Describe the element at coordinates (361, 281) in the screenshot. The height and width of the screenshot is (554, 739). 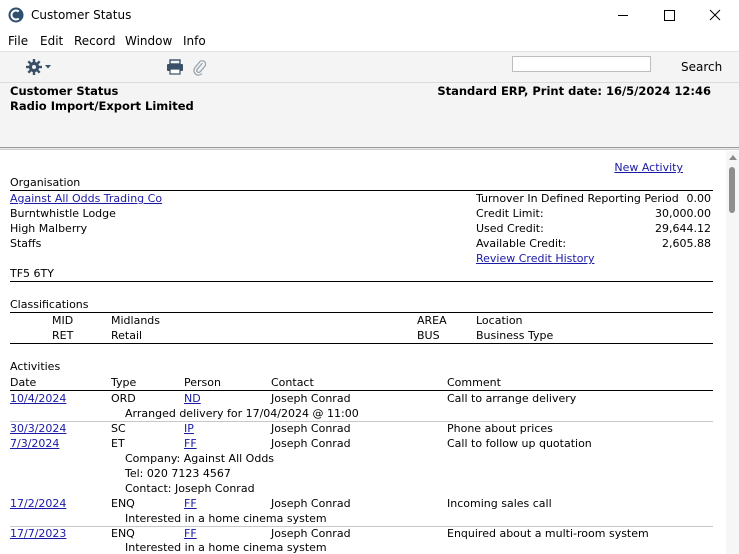
I see `organisation-bottom-rule` at that location.